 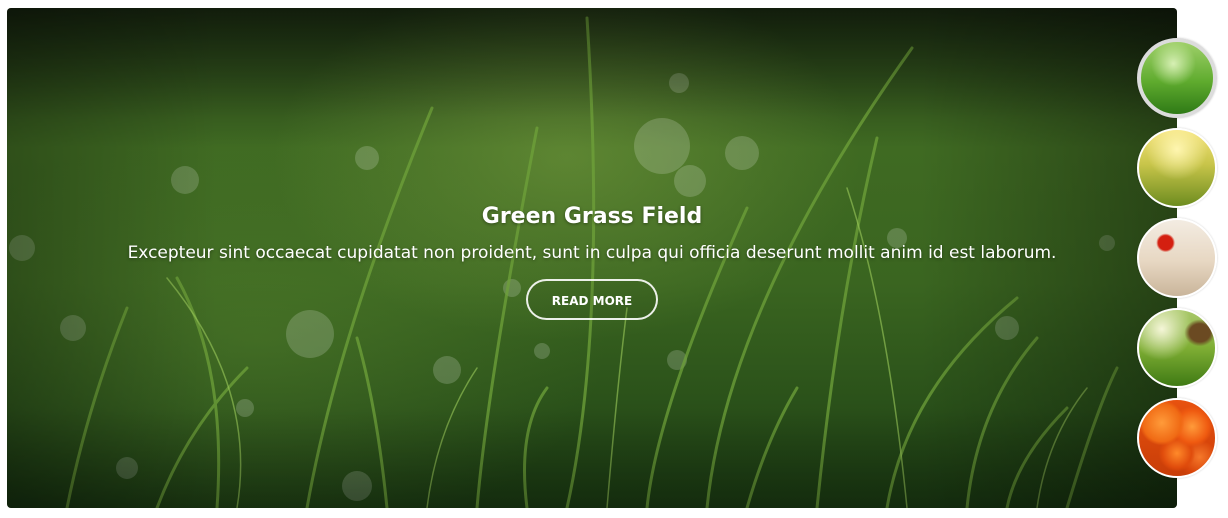 What do you see at coordinates (1177, 258) in the screenshot?
I see `thumbnail-red-poppy` at bounding box center [1177, 258].